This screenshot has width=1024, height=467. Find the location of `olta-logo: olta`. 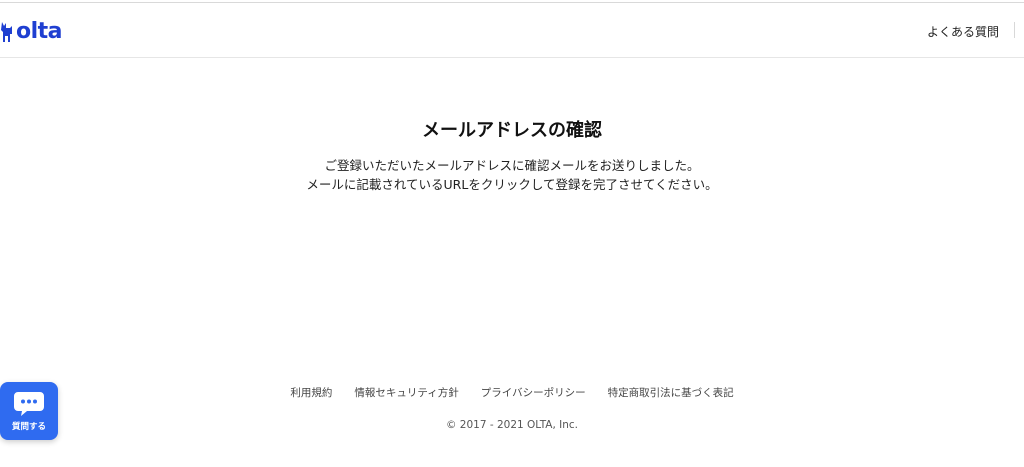

olta-logo: olta is located at coordinates (31, 32).